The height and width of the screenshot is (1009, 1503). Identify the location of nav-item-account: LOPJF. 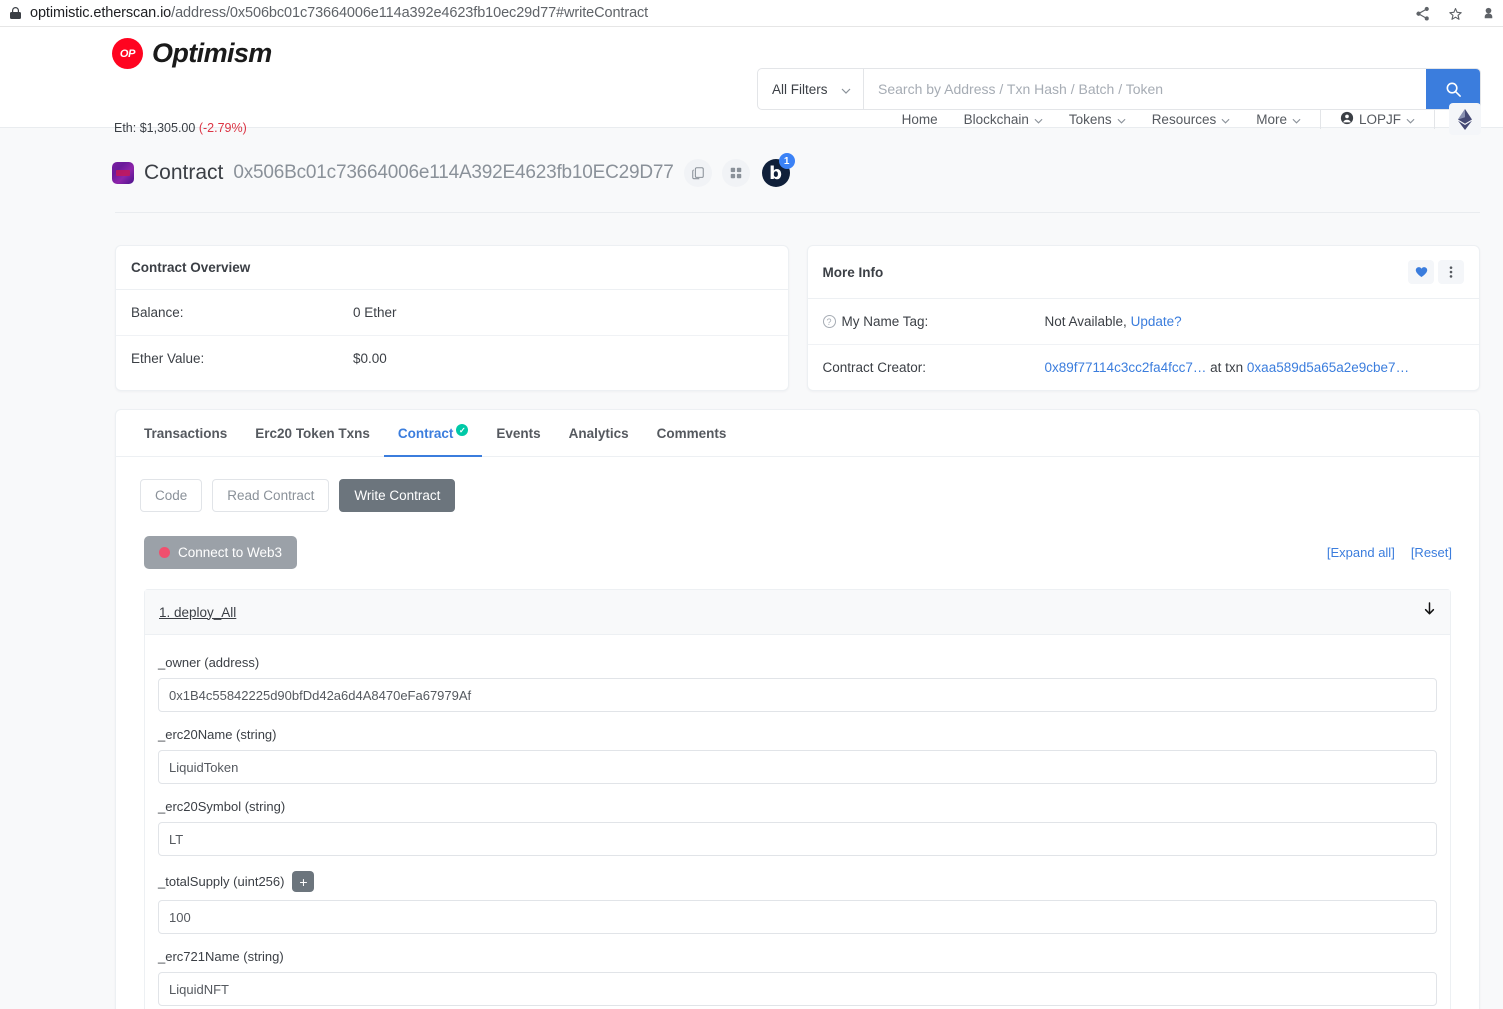
(1377, 119).